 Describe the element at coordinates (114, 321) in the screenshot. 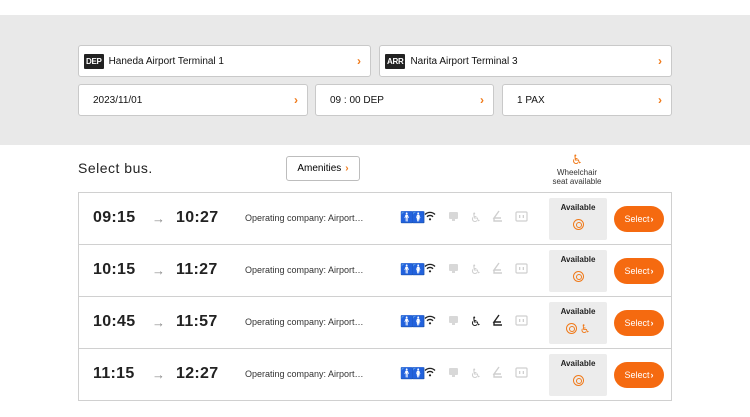

I see `departure-time: 10:45` at that location.